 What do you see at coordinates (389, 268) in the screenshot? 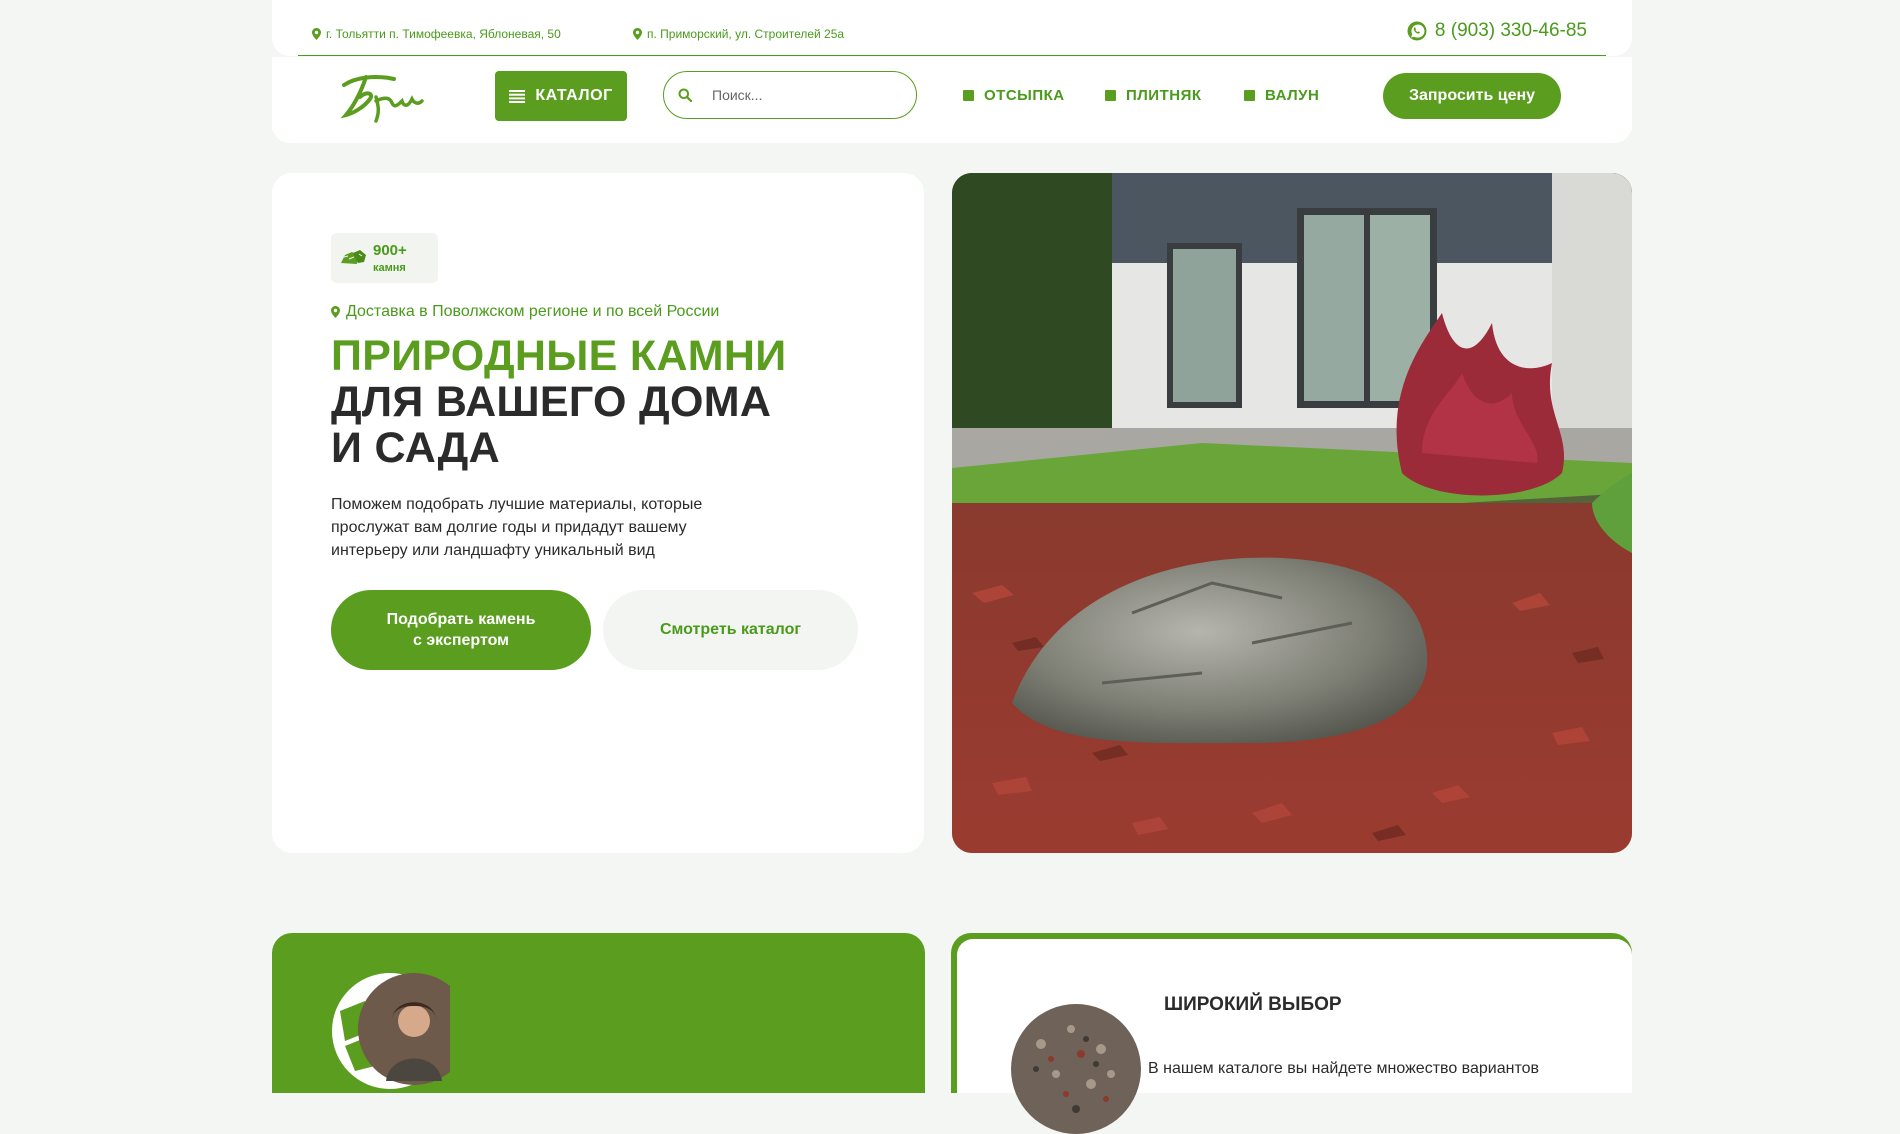
I see `badge-unit: камня` at bounding box center [389, 268].